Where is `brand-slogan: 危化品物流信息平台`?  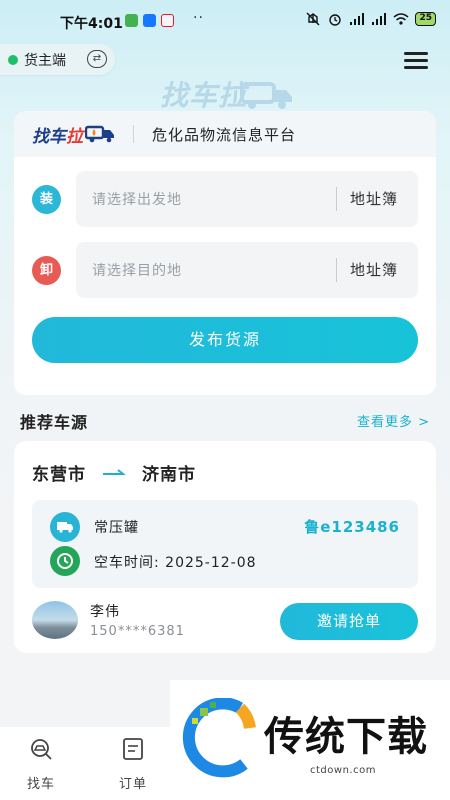 brand-slogan: 危化品物流信息平台 is located at coordinates (224, 134).